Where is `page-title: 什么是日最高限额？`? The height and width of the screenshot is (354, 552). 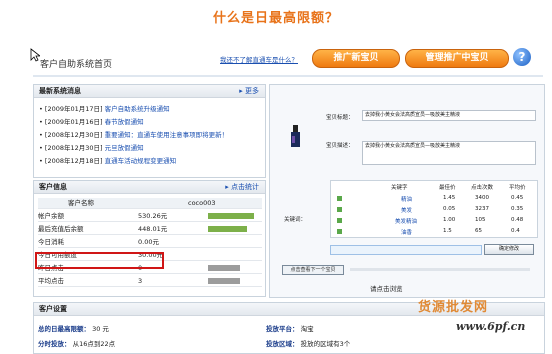
page-title: 什么是日最高限额？ is located at coordinates (275, 18).